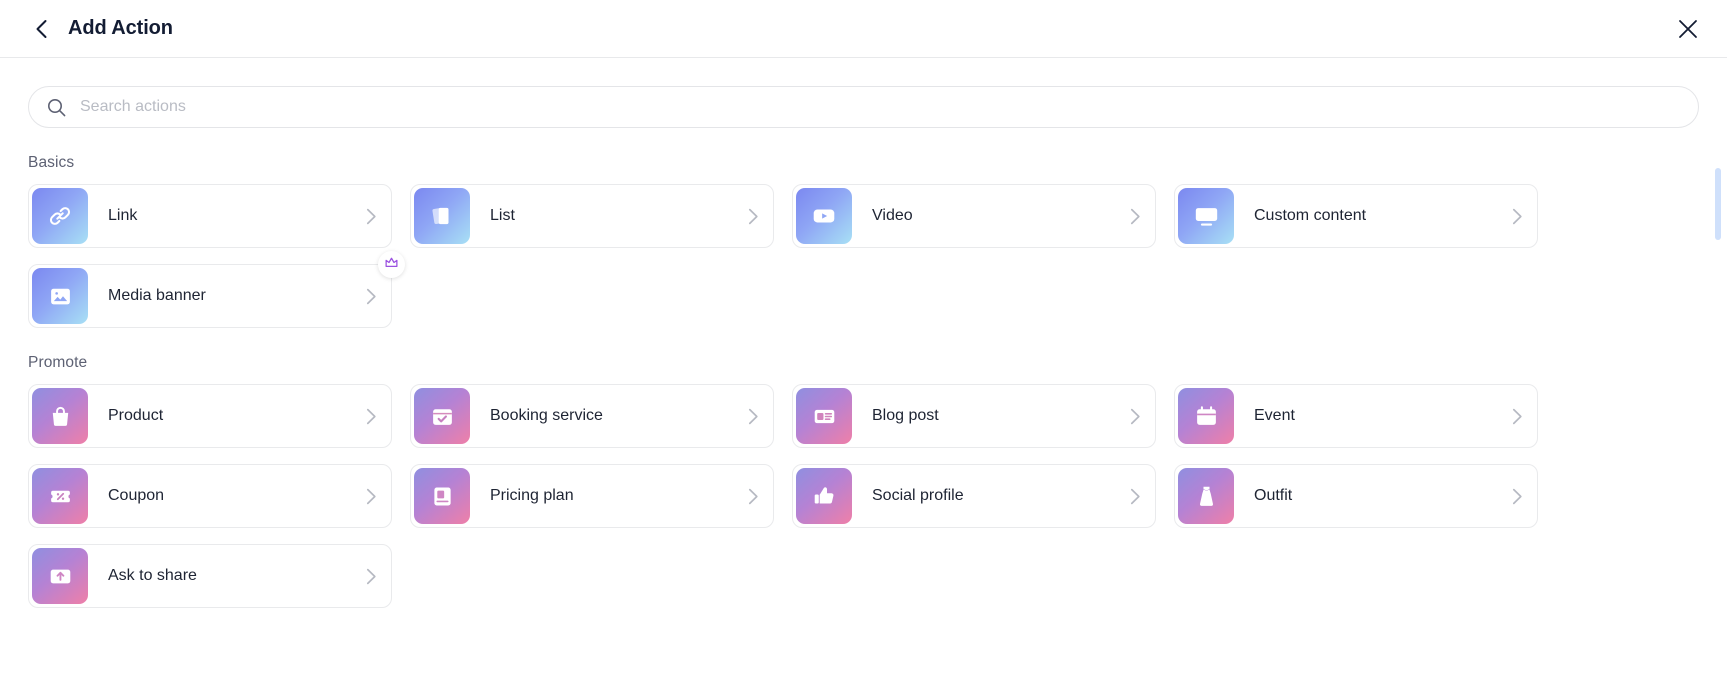 This screenshot has width=1727, height=697. What do you see at coordinates (120, 28) in the screenshot?
I see `page-title: Add Action` at bounding box center [120, 28].